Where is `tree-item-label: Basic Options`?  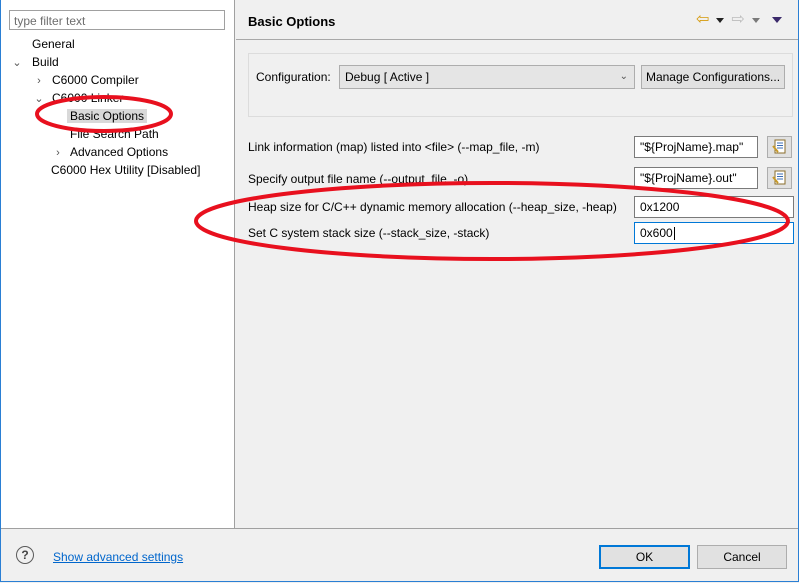 tree-item-label: Basic Options is located at coordinates (107, 116).